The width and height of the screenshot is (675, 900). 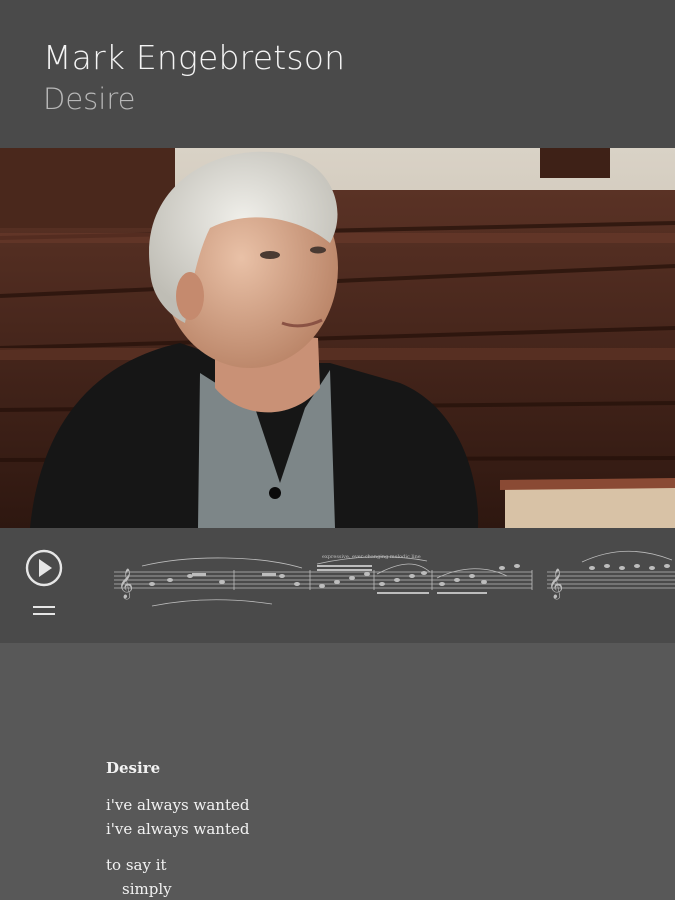 I want to click on menu-button, so click(x=44, y=611).